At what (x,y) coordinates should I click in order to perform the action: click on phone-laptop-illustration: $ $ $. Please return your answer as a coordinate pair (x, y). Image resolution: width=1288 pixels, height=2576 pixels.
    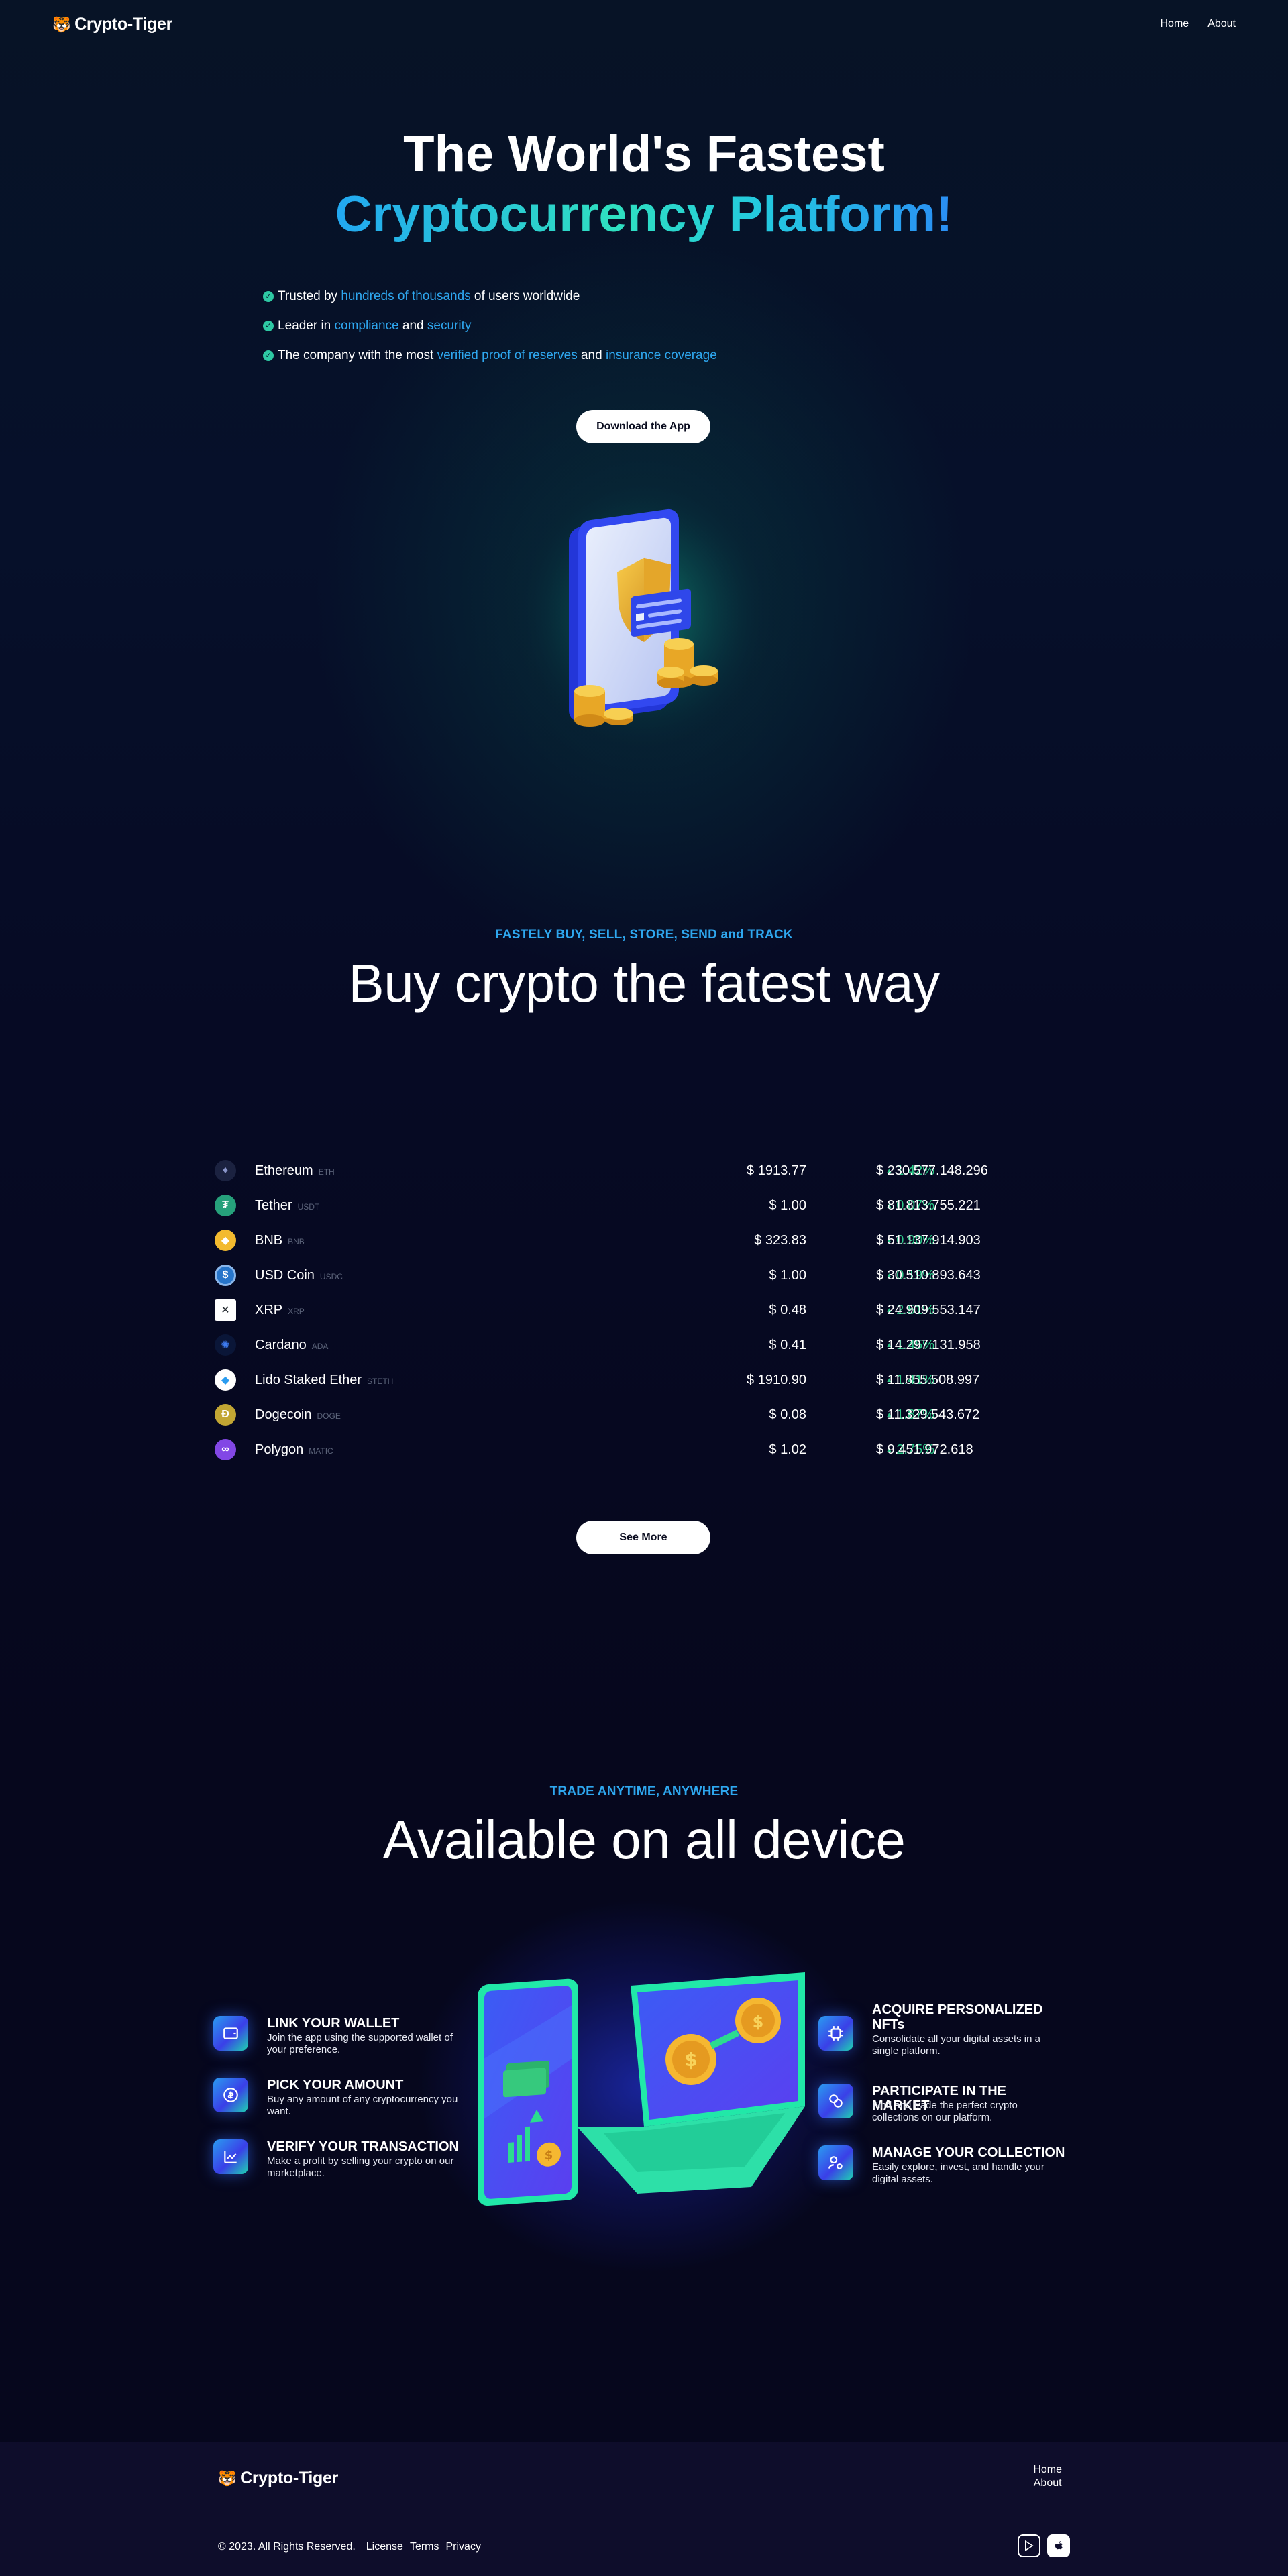
    Looking at the image, I should click on (641, 2089).